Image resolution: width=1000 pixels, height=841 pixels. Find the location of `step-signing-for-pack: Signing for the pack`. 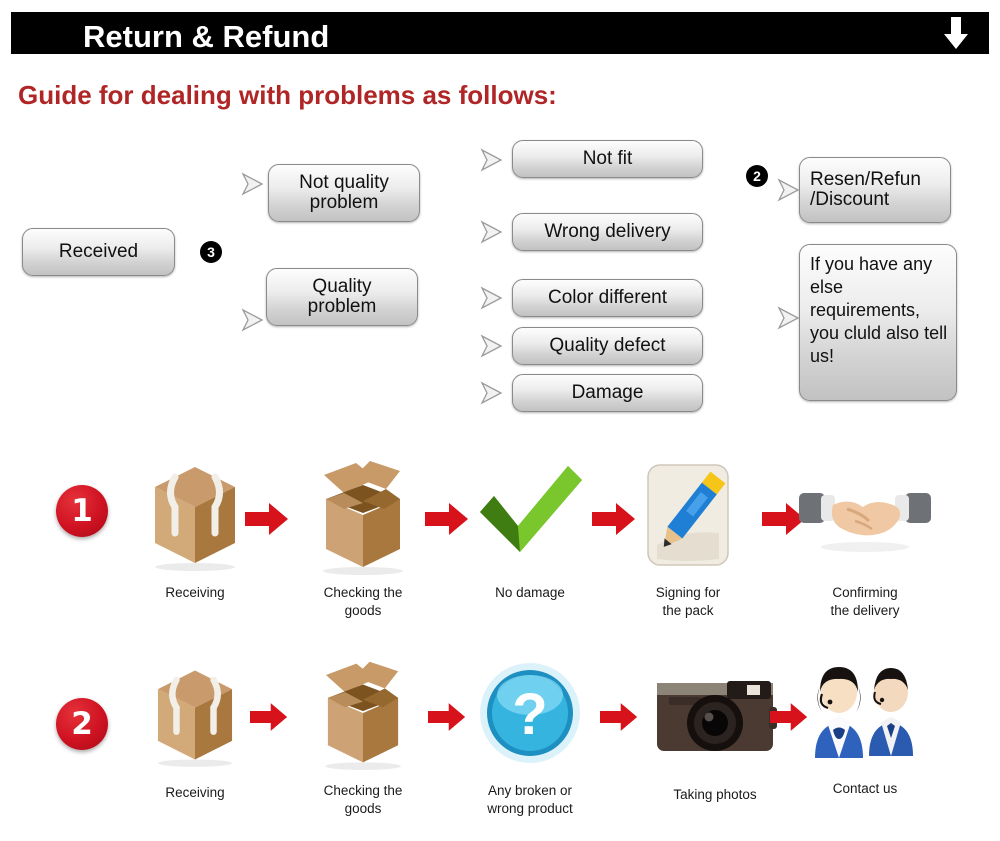

step-signing-for-pack: Signing for the pack is located at coordinates (688, 535).